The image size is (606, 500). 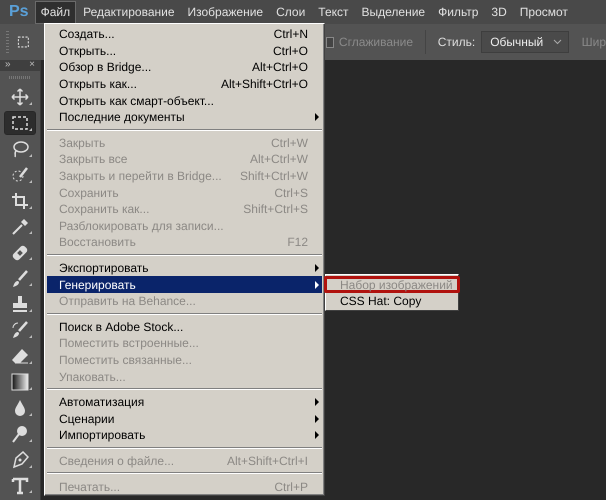 I want to click on lasso-icon, so click(x=20, y=149).